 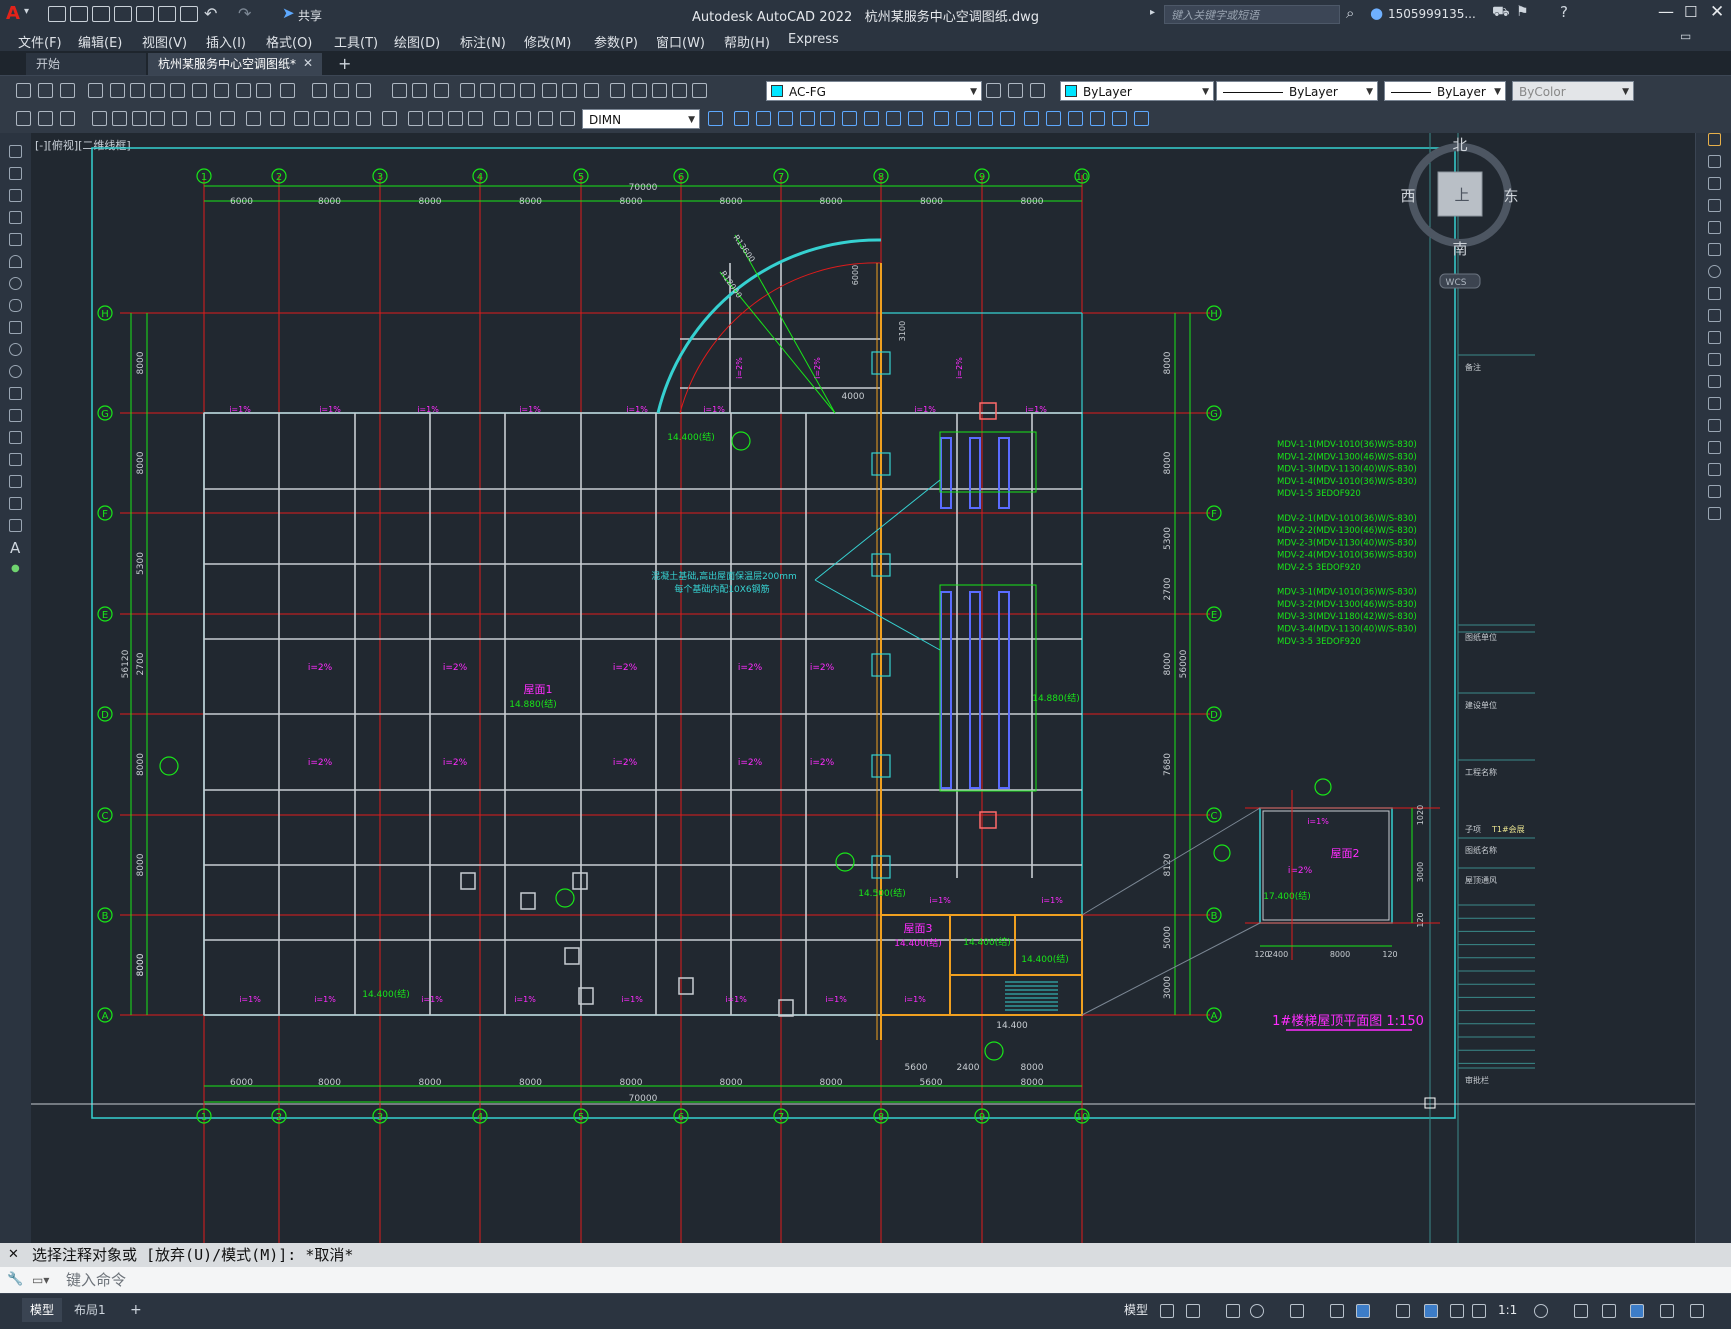 What do you see at coordinates (1714, 337) in the screenshot?
I see `trim-icon` at bounding box center [1714, 337].